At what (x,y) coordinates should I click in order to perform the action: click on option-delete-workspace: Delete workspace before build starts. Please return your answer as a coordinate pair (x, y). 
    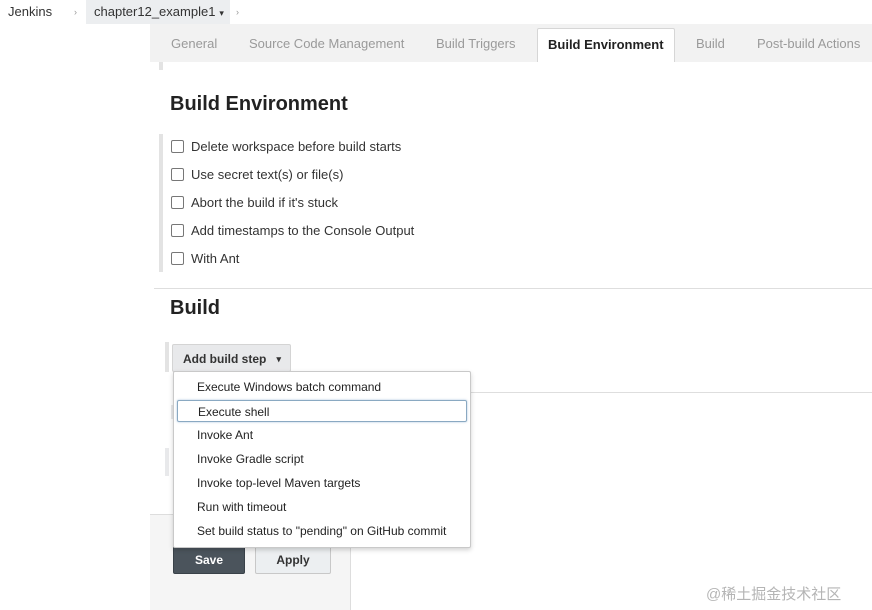
    Looking at the image, I should click on (286, 146).